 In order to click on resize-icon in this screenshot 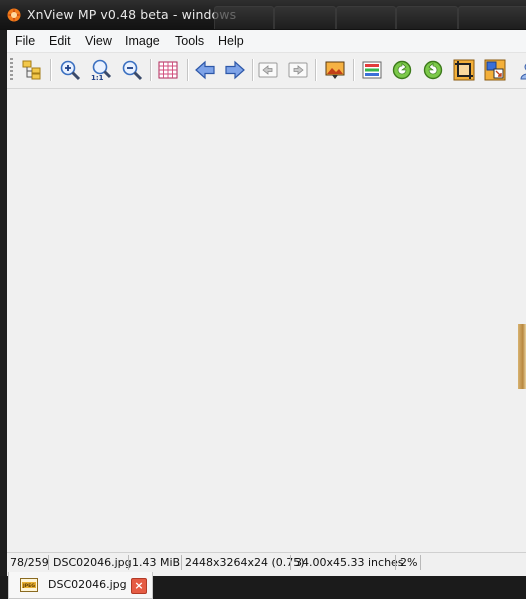, I will do `click(495, 70)`.